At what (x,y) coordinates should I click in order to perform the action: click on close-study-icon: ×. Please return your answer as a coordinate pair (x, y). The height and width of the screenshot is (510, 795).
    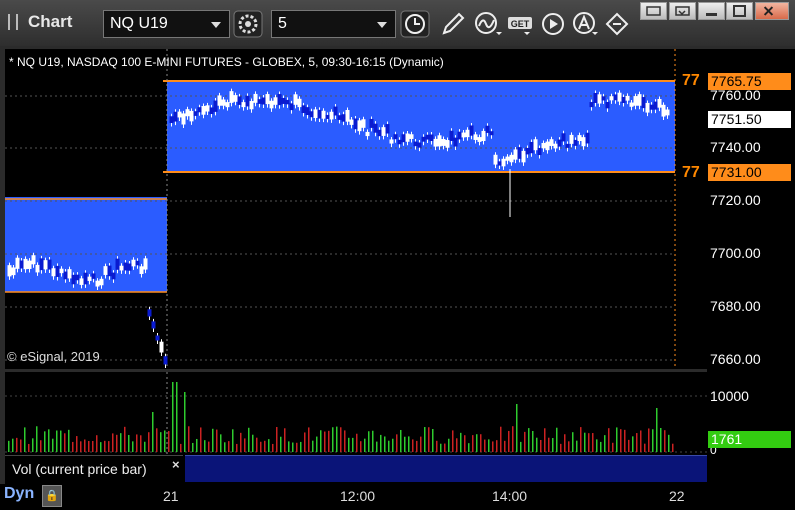
    Looking at the image, I should click on (176, 464).